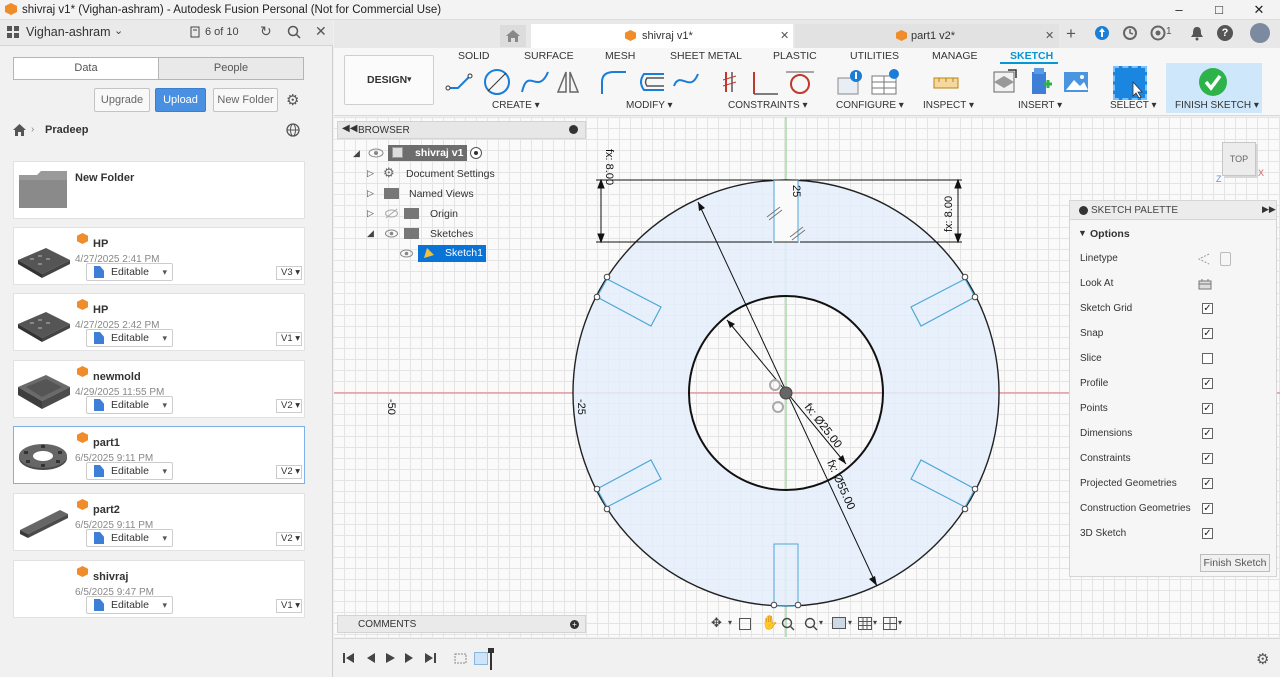 The width and height of the screenshot is (1280, 677). Describe the element at coordinates (451, 234) in the screenshot. I see `browser-item-sketches: Sketches` at that location.